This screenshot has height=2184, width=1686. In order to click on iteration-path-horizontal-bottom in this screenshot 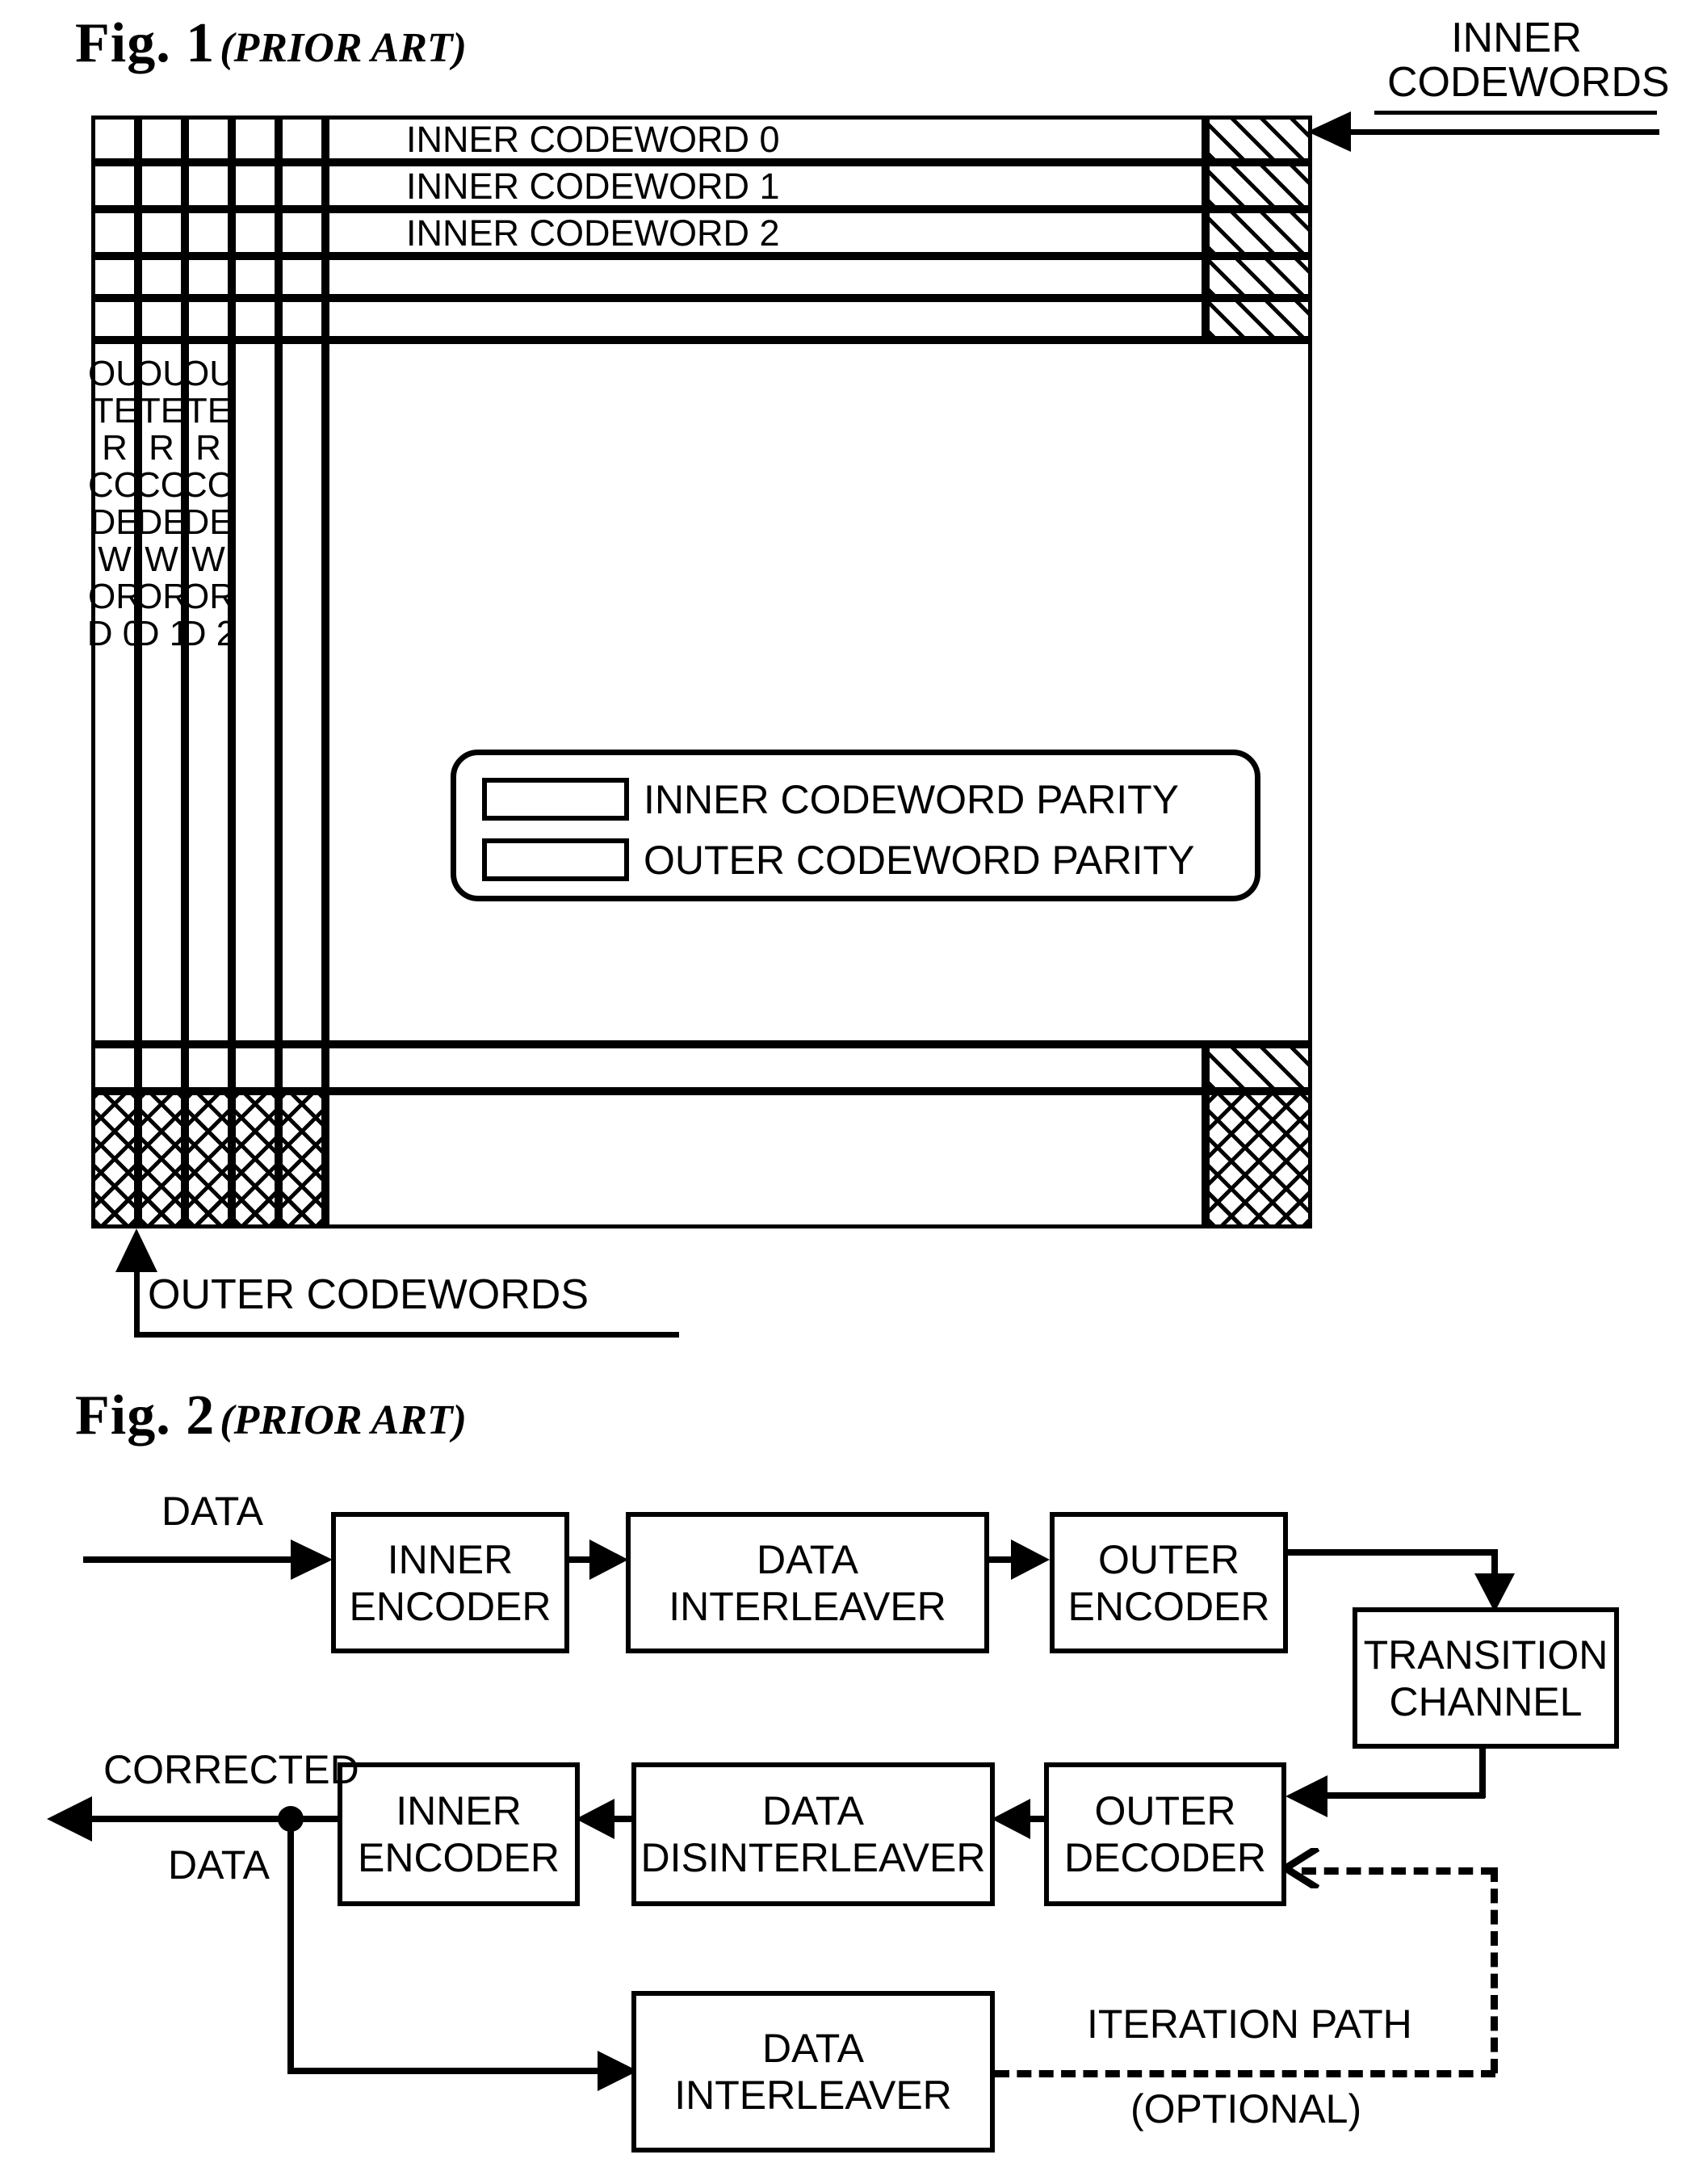, I will do `click(1245, 2073)`.